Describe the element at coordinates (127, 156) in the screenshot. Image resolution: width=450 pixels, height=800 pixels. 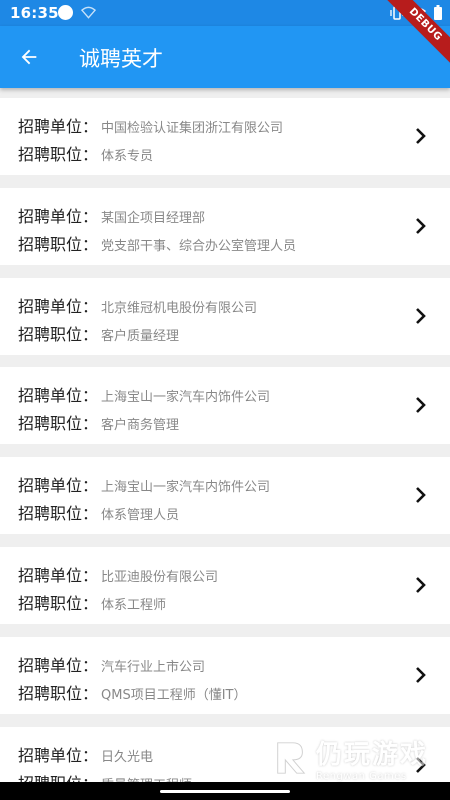
I see `position-name: 体系专员` at that location.